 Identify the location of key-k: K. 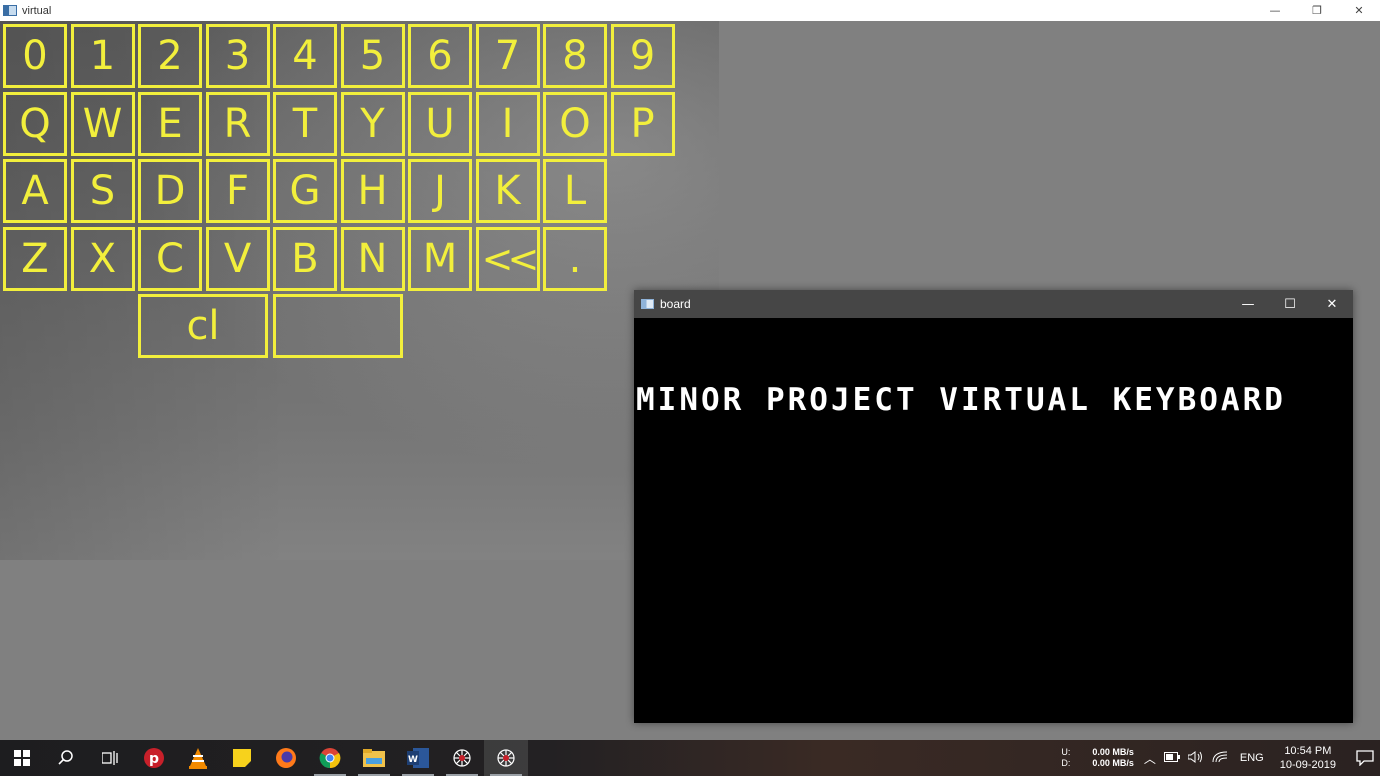
(507, 191).